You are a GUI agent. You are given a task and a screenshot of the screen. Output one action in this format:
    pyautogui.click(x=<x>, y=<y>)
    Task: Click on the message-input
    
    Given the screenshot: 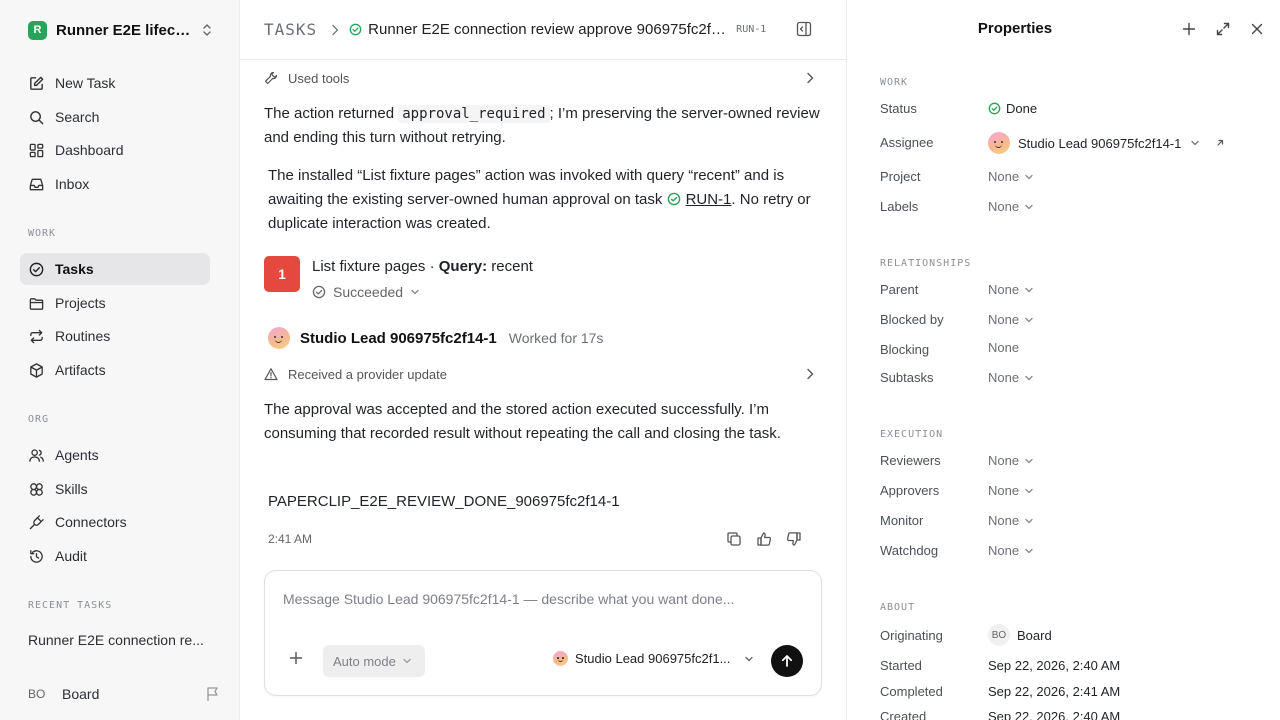 What is the action you would take?
    pyautogui.click(x=543, y=599)
    